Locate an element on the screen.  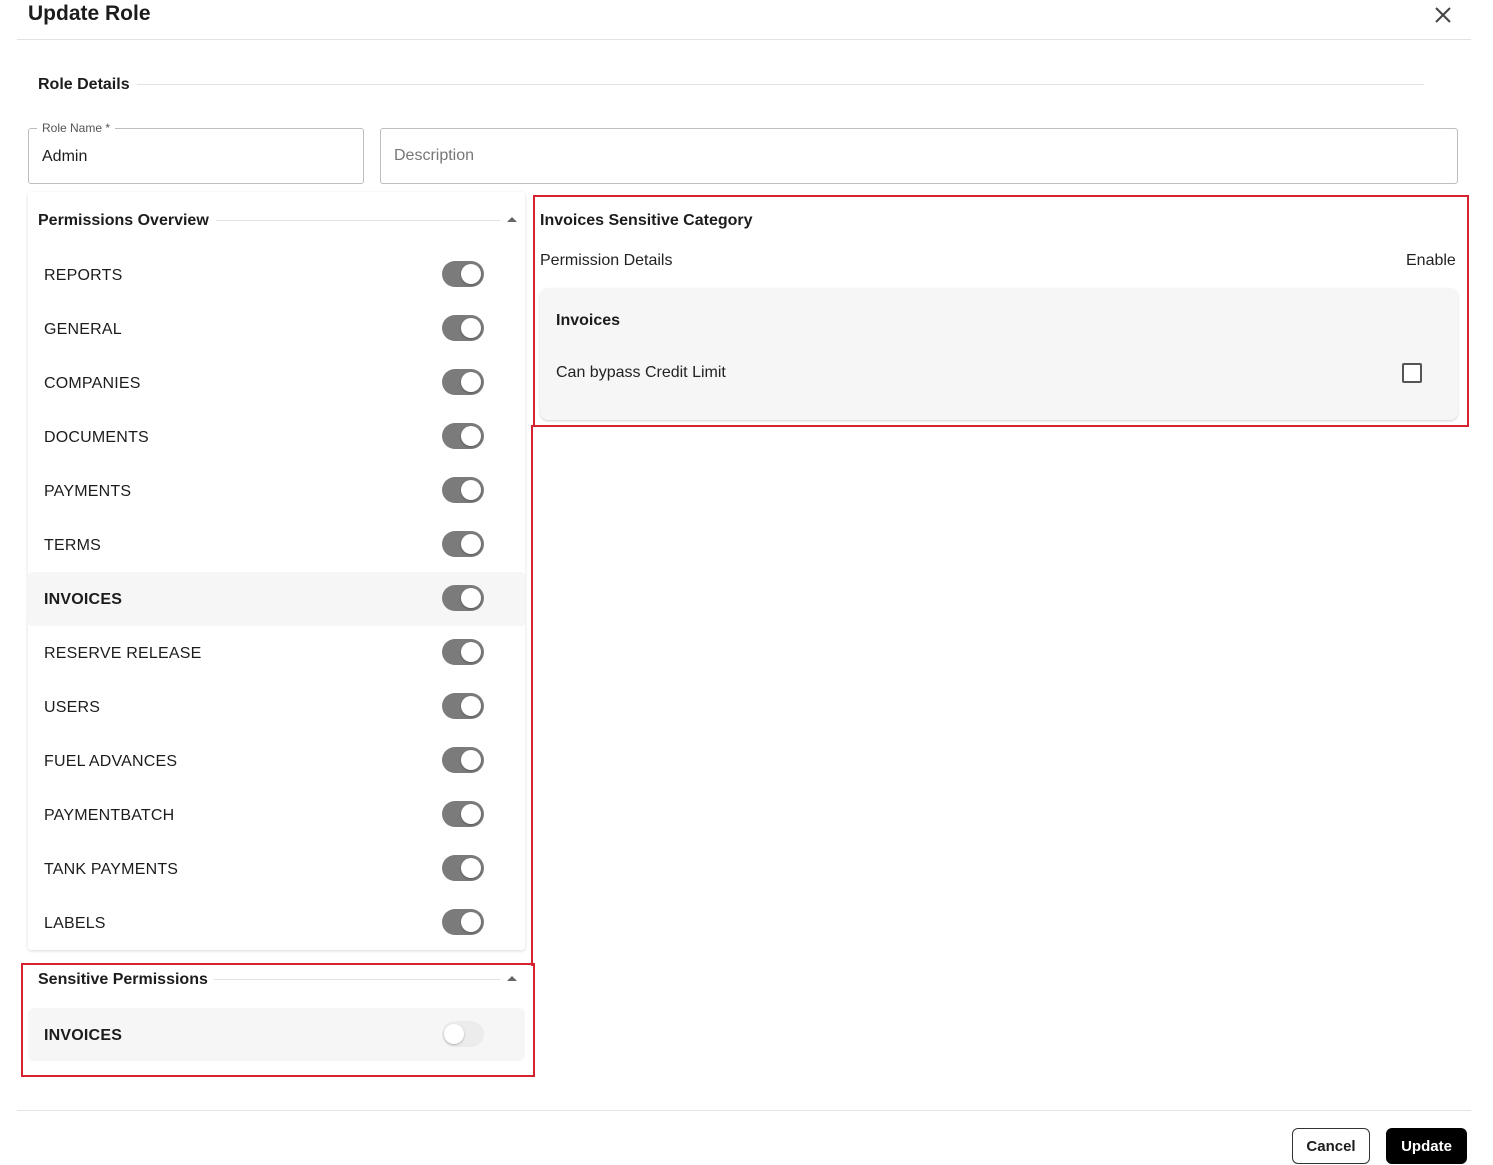
permission-row: USERS is located at coordinates (276, 707).